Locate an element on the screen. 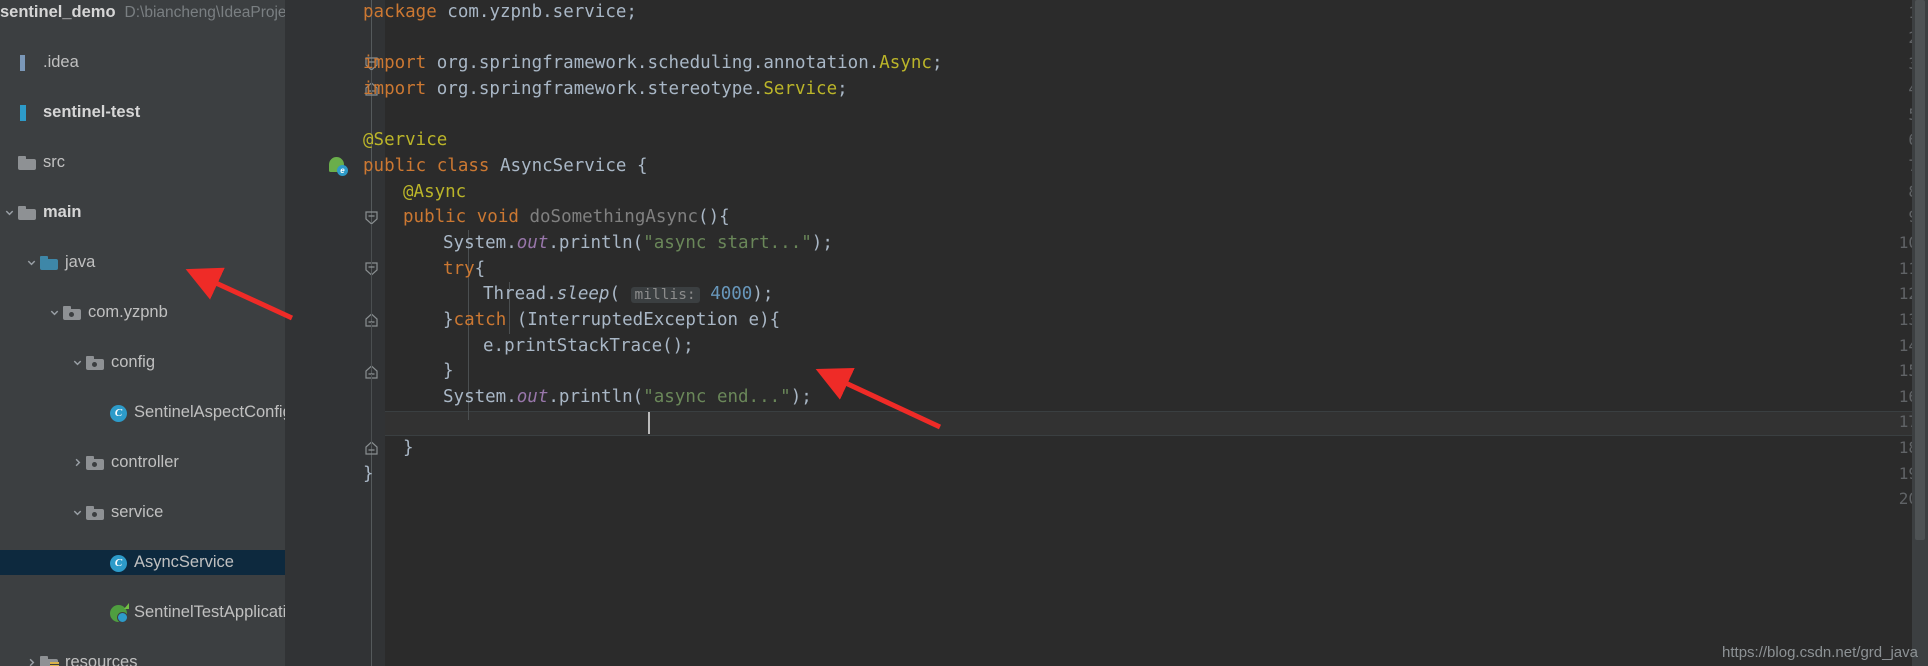 The width and height of the screenshot is (1928, 666). code-line-10: System.out.println("async start..."); is located at coordinates (638, 243).